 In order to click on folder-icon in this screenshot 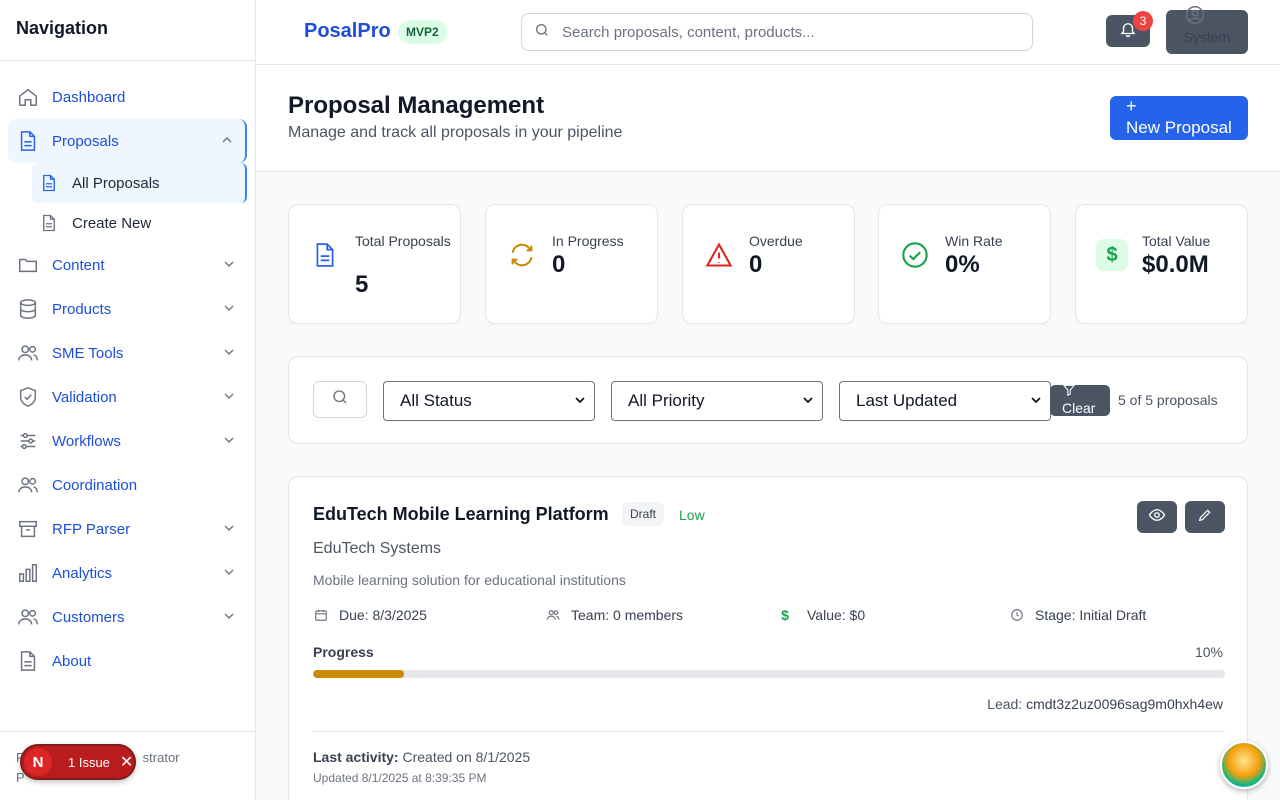, I will do `click(28, 265)`.